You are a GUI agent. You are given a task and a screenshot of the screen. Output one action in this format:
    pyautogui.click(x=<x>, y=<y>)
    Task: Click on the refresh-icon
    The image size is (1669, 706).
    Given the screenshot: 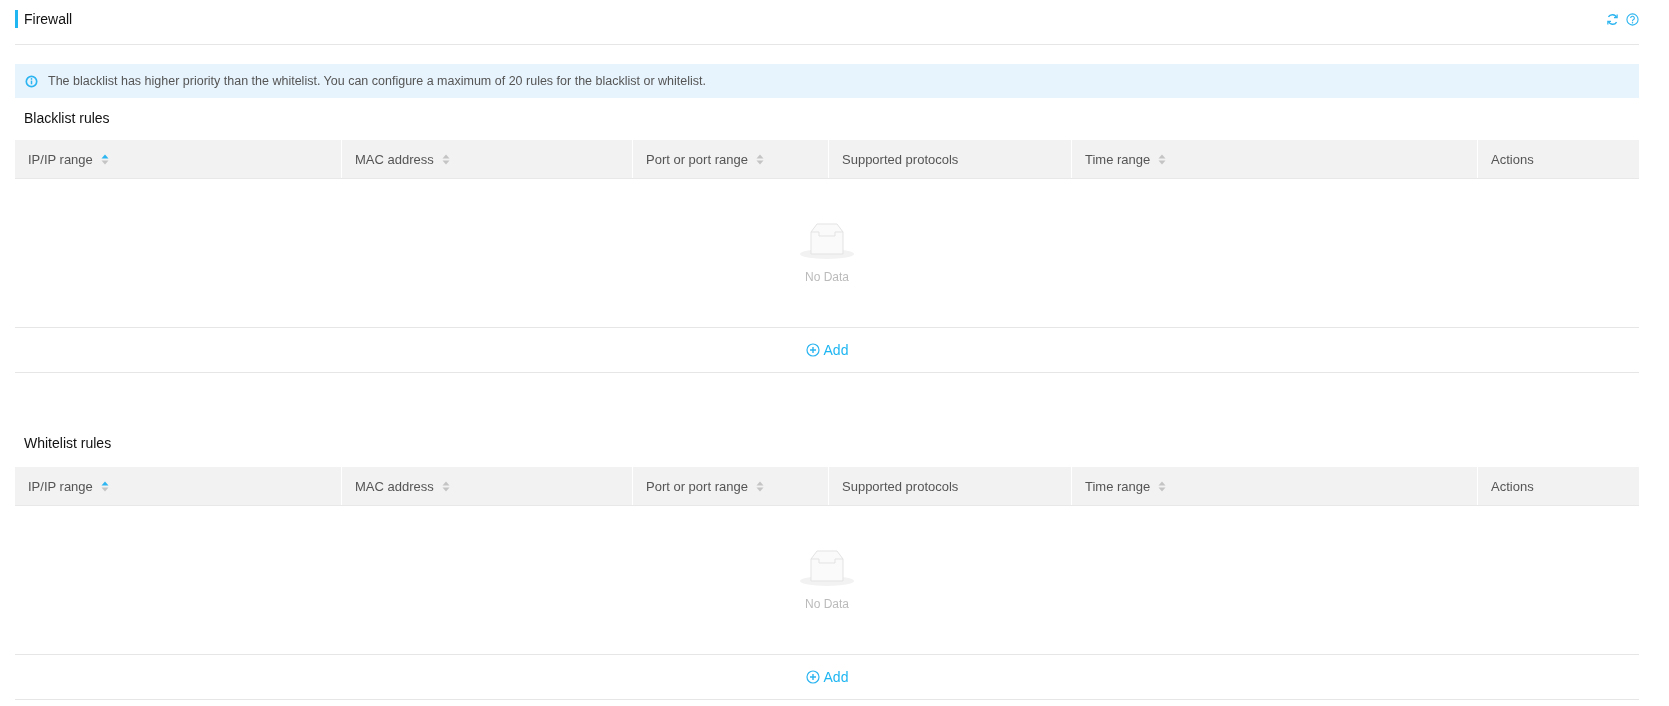 What is the action you would take?
    pyautogui.click(x=1612, y=19)
    